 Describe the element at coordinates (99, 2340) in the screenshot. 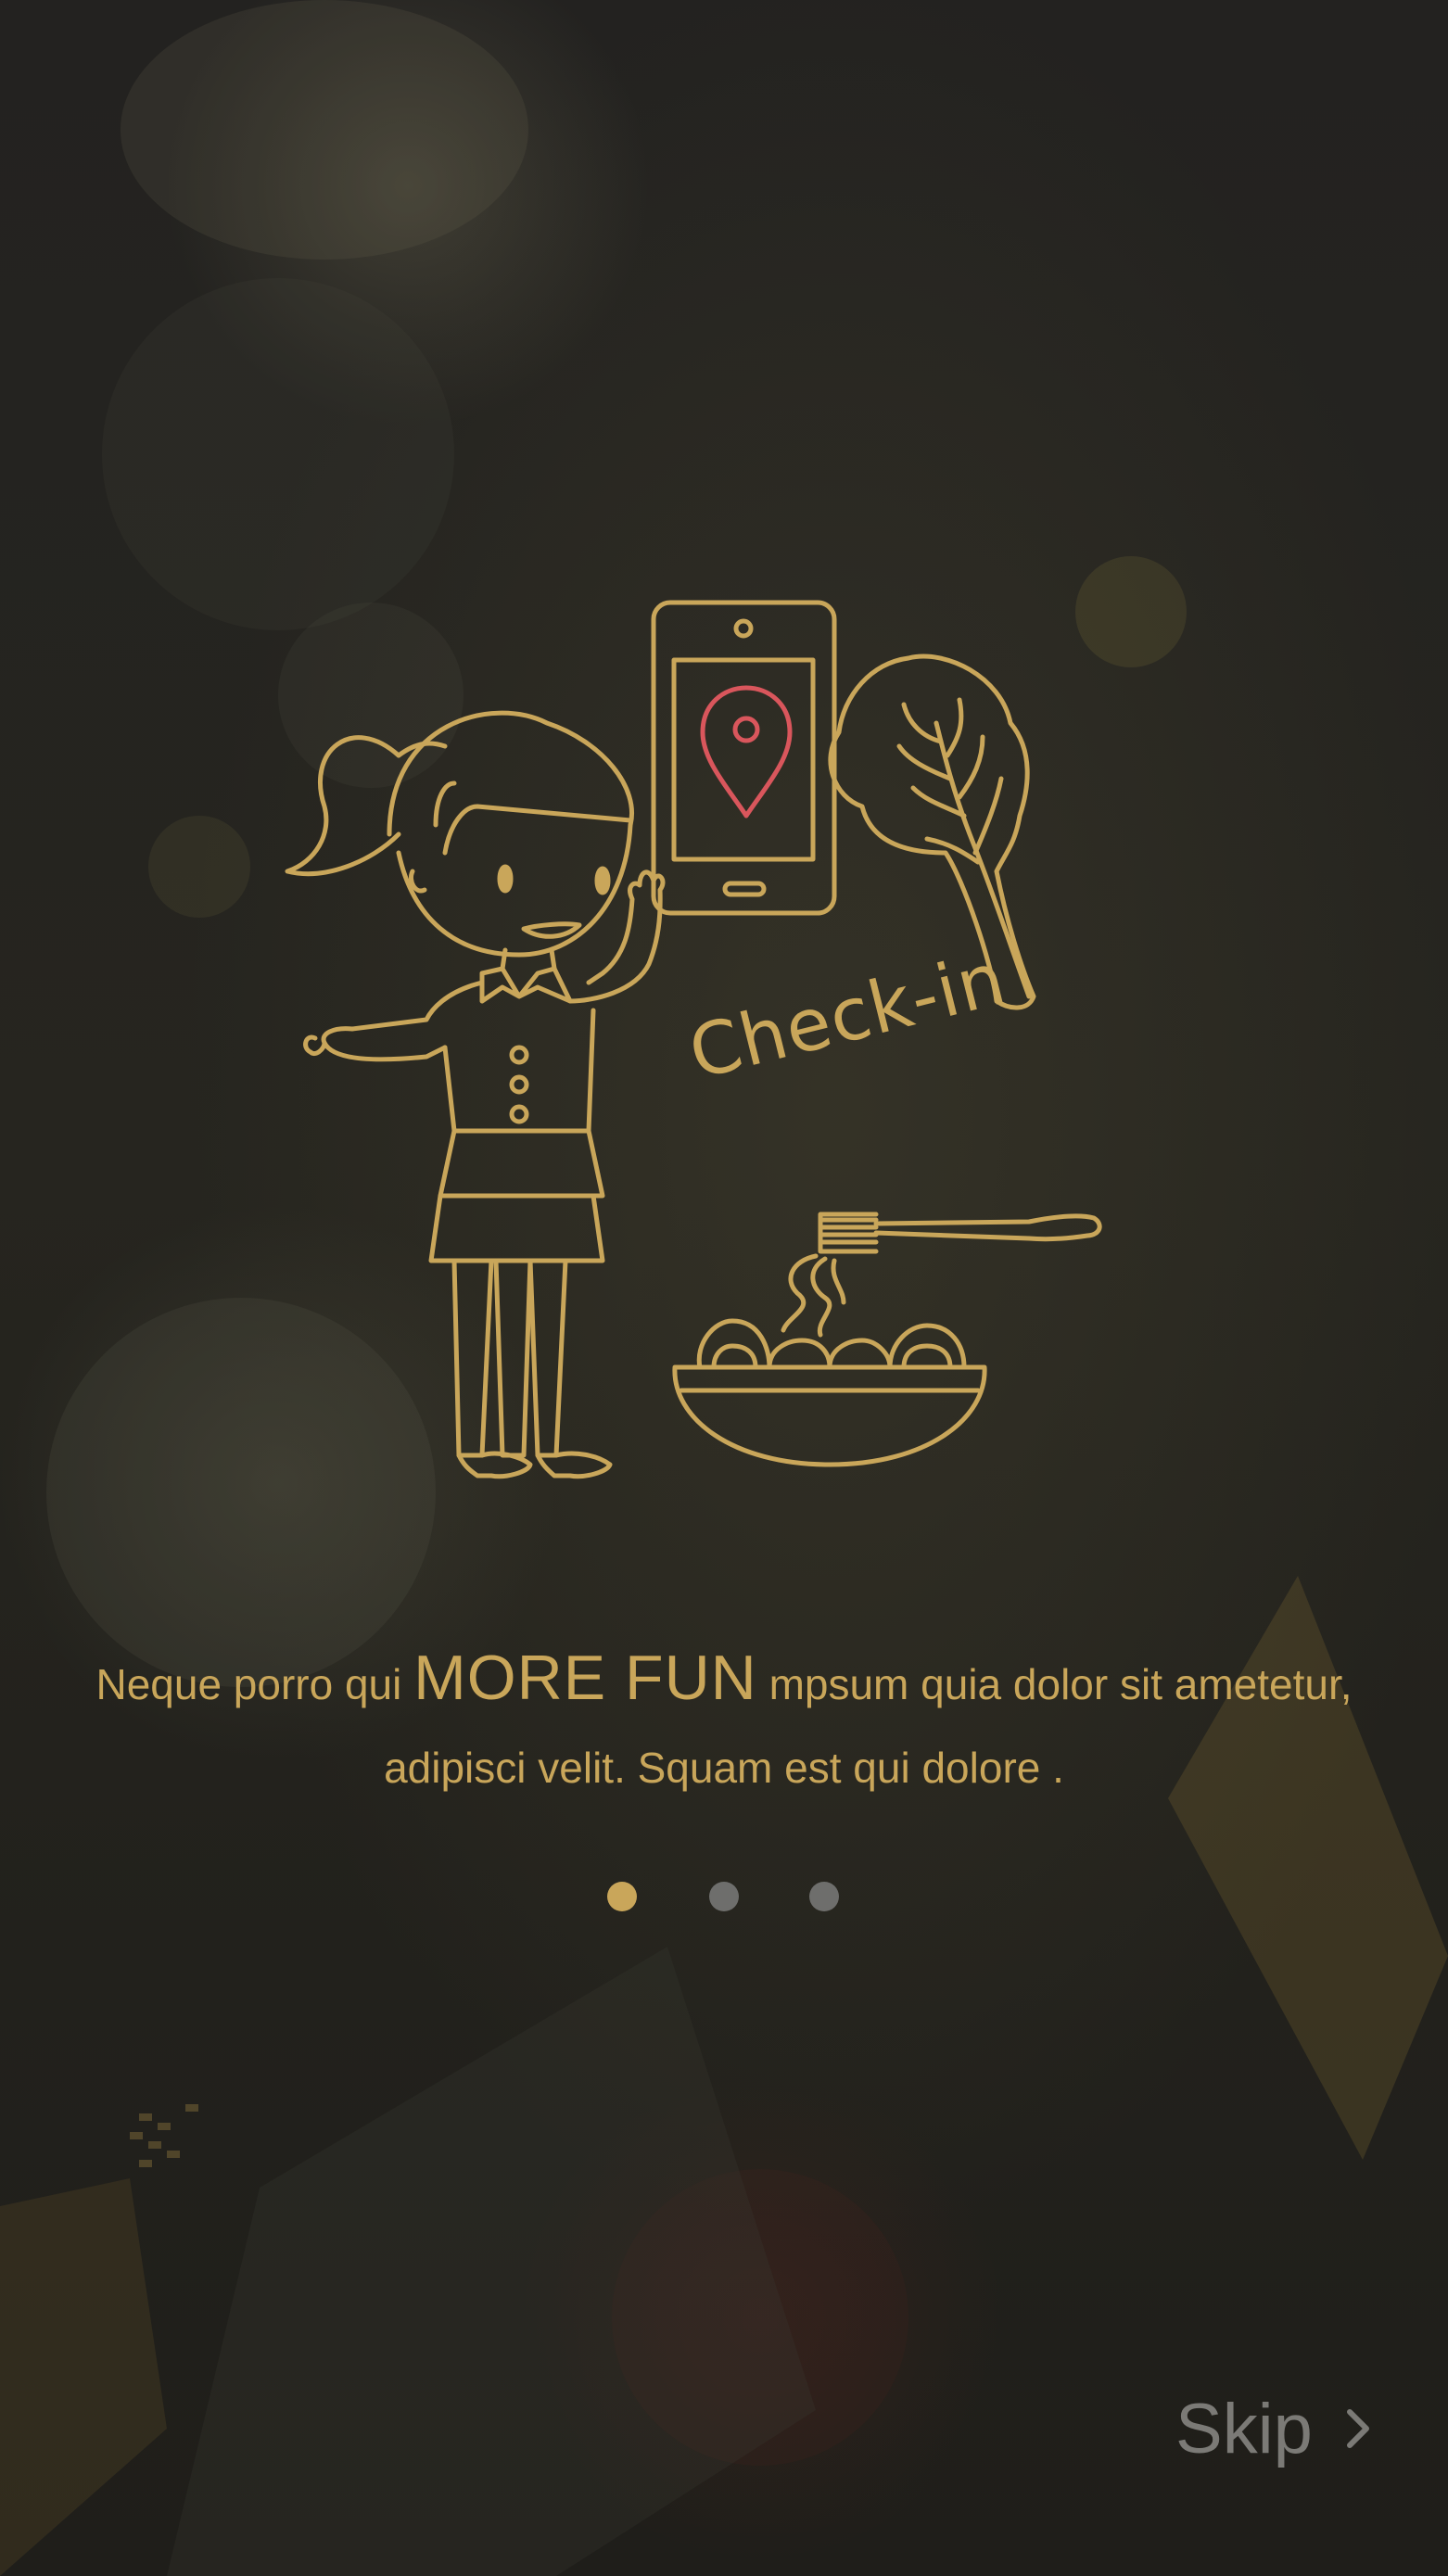

I see `gold-shard-decoration` at that location.